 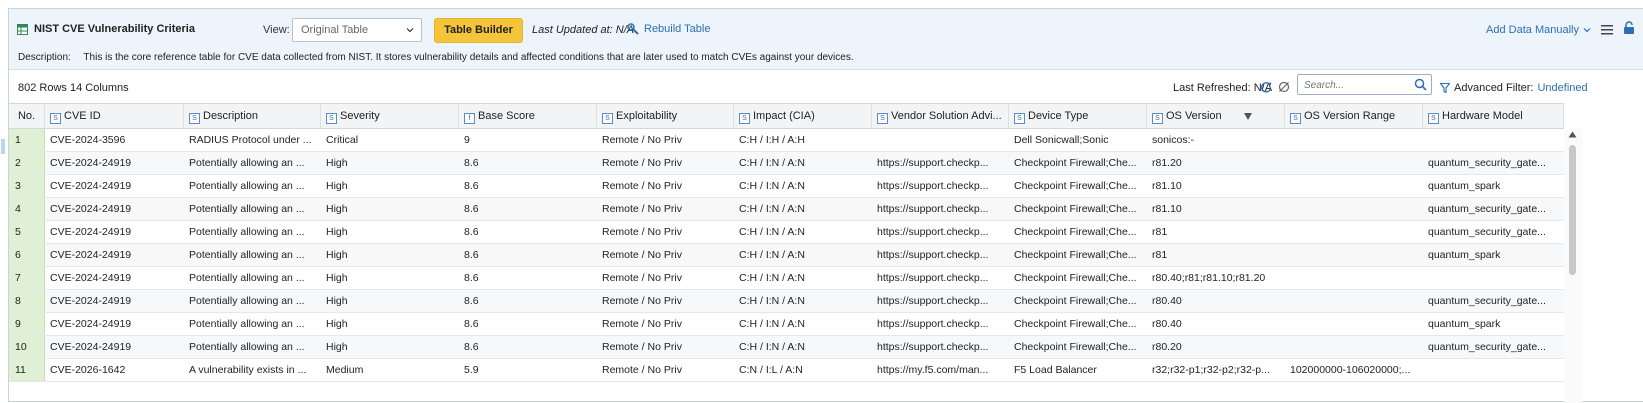 What do you see at coordinates (1607, 29) in the screenshot?
I see `menu-icon` at bounding box center [1607, 29].